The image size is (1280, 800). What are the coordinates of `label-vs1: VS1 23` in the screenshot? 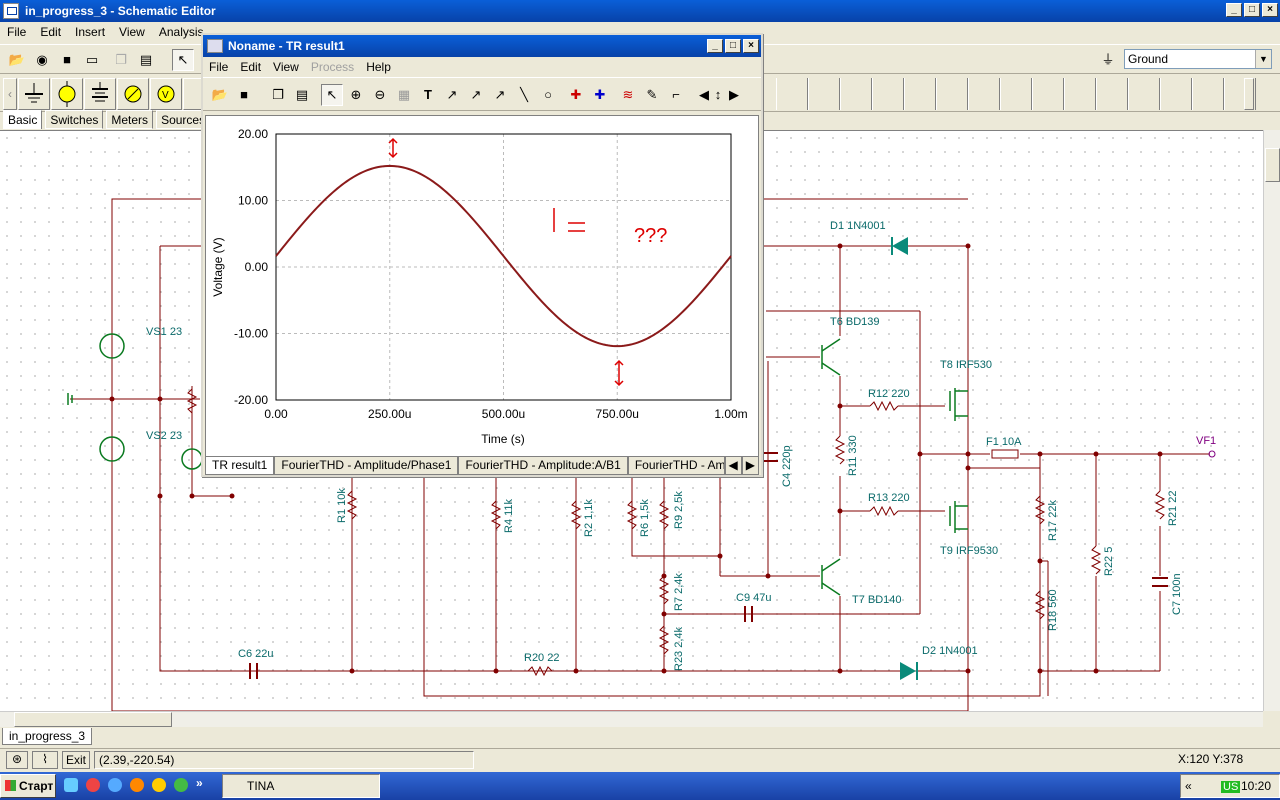 It's located at (164, 332).